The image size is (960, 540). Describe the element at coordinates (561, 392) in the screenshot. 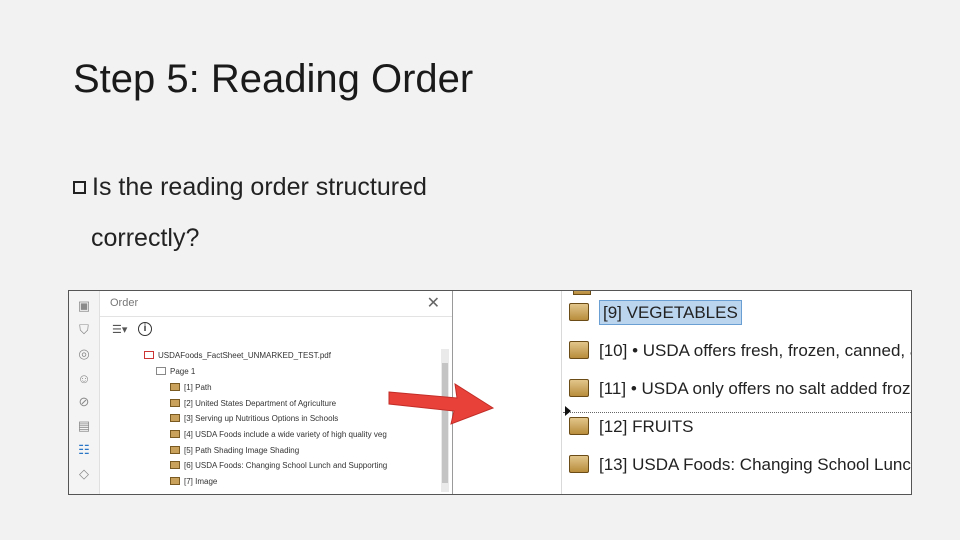

I see `gutter-divider` at that location.